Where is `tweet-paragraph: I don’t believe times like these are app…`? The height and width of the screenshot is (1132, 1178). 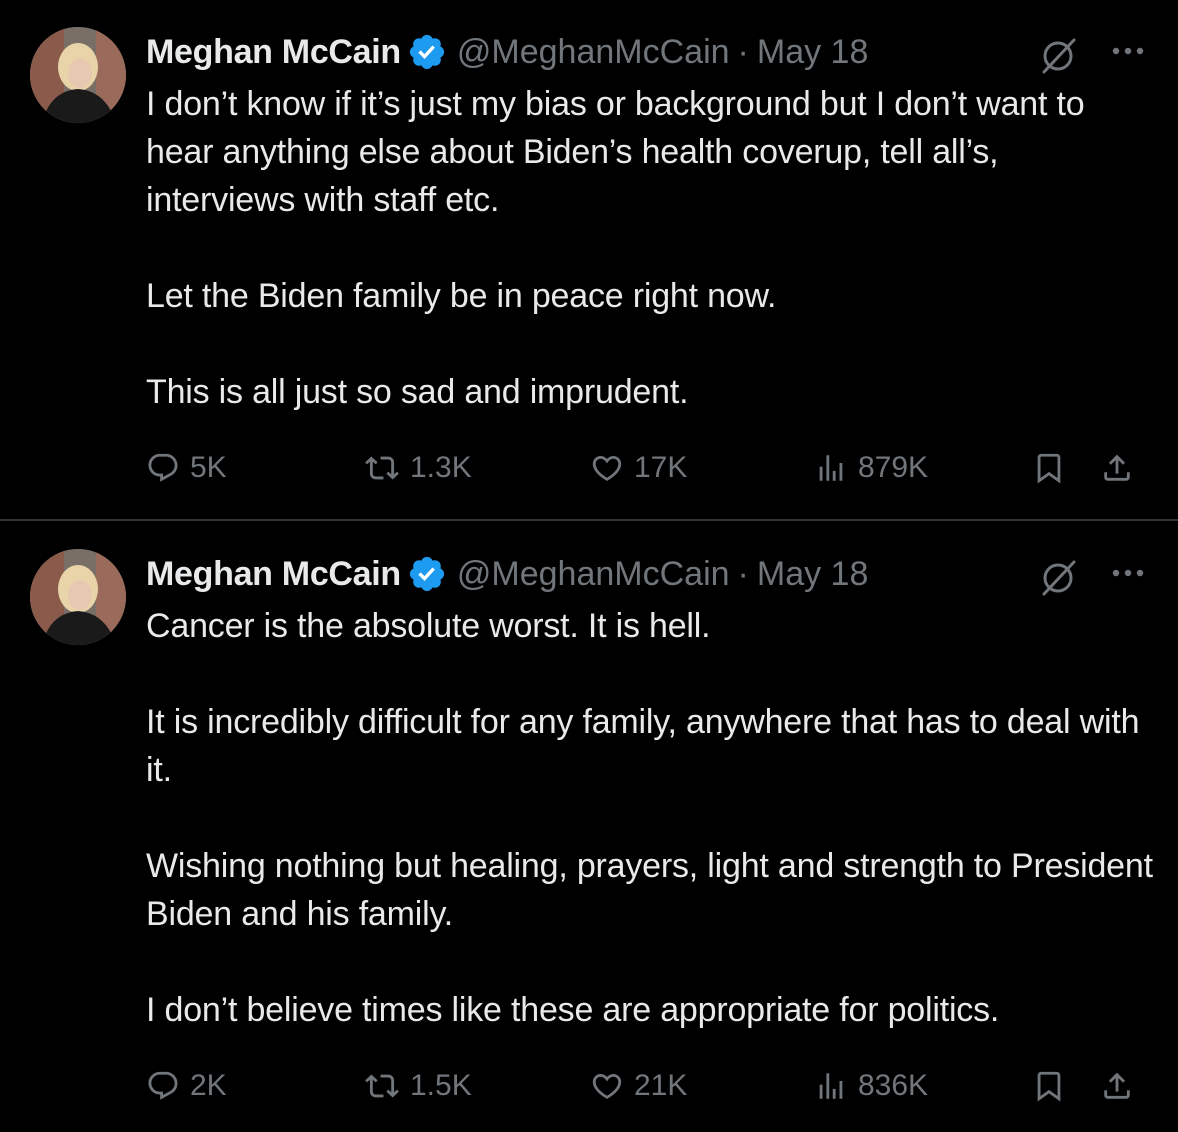 tweet-paragraph: I don’t believe times like these are app… is located at coordinates (573, 1010).